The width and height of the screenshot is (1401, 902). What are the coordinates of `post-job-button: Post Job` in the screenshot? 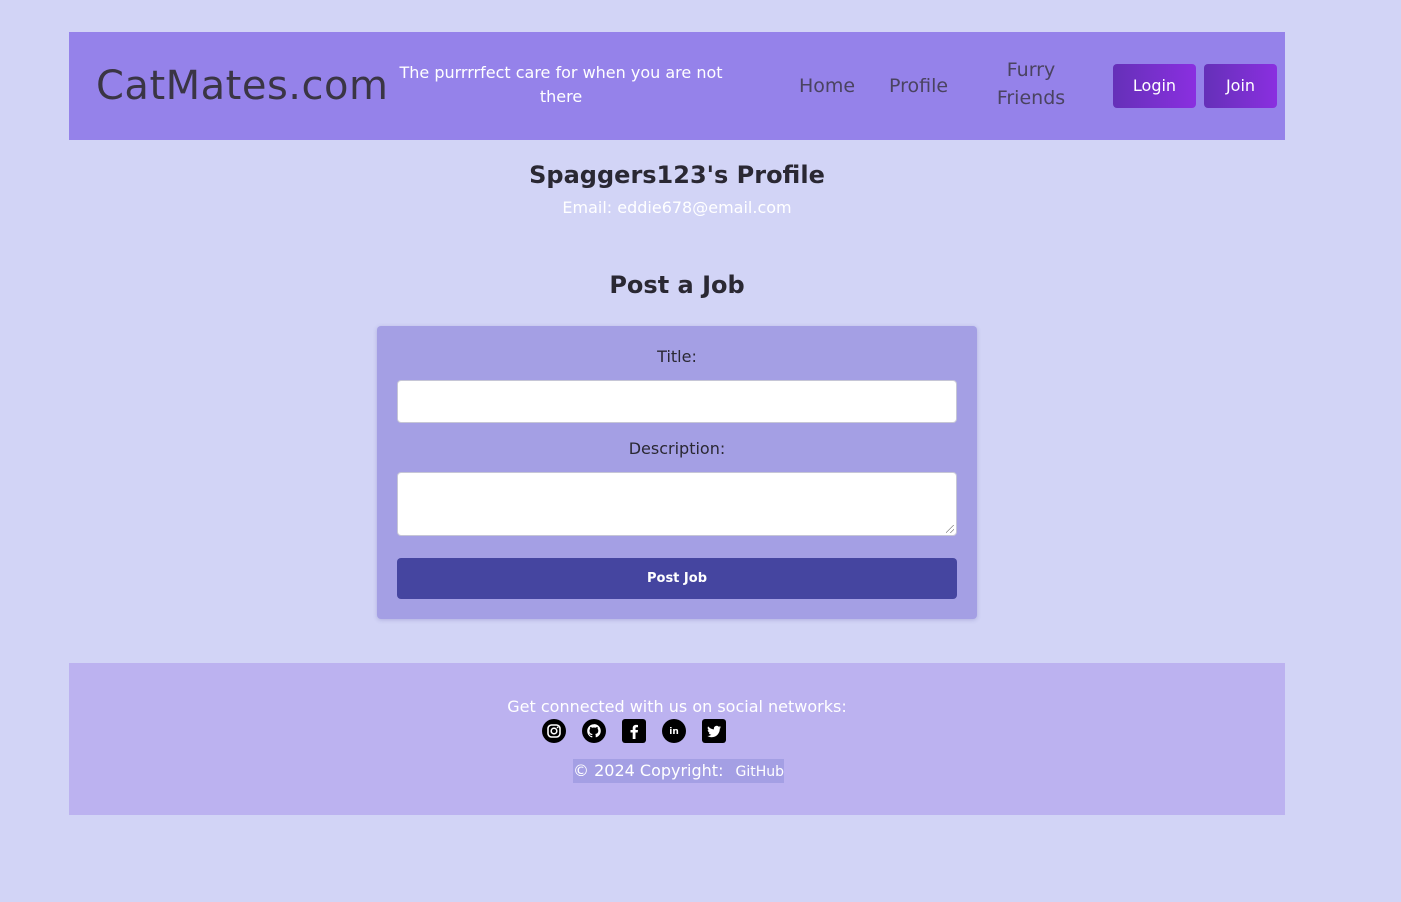 It's located at (677, 578).